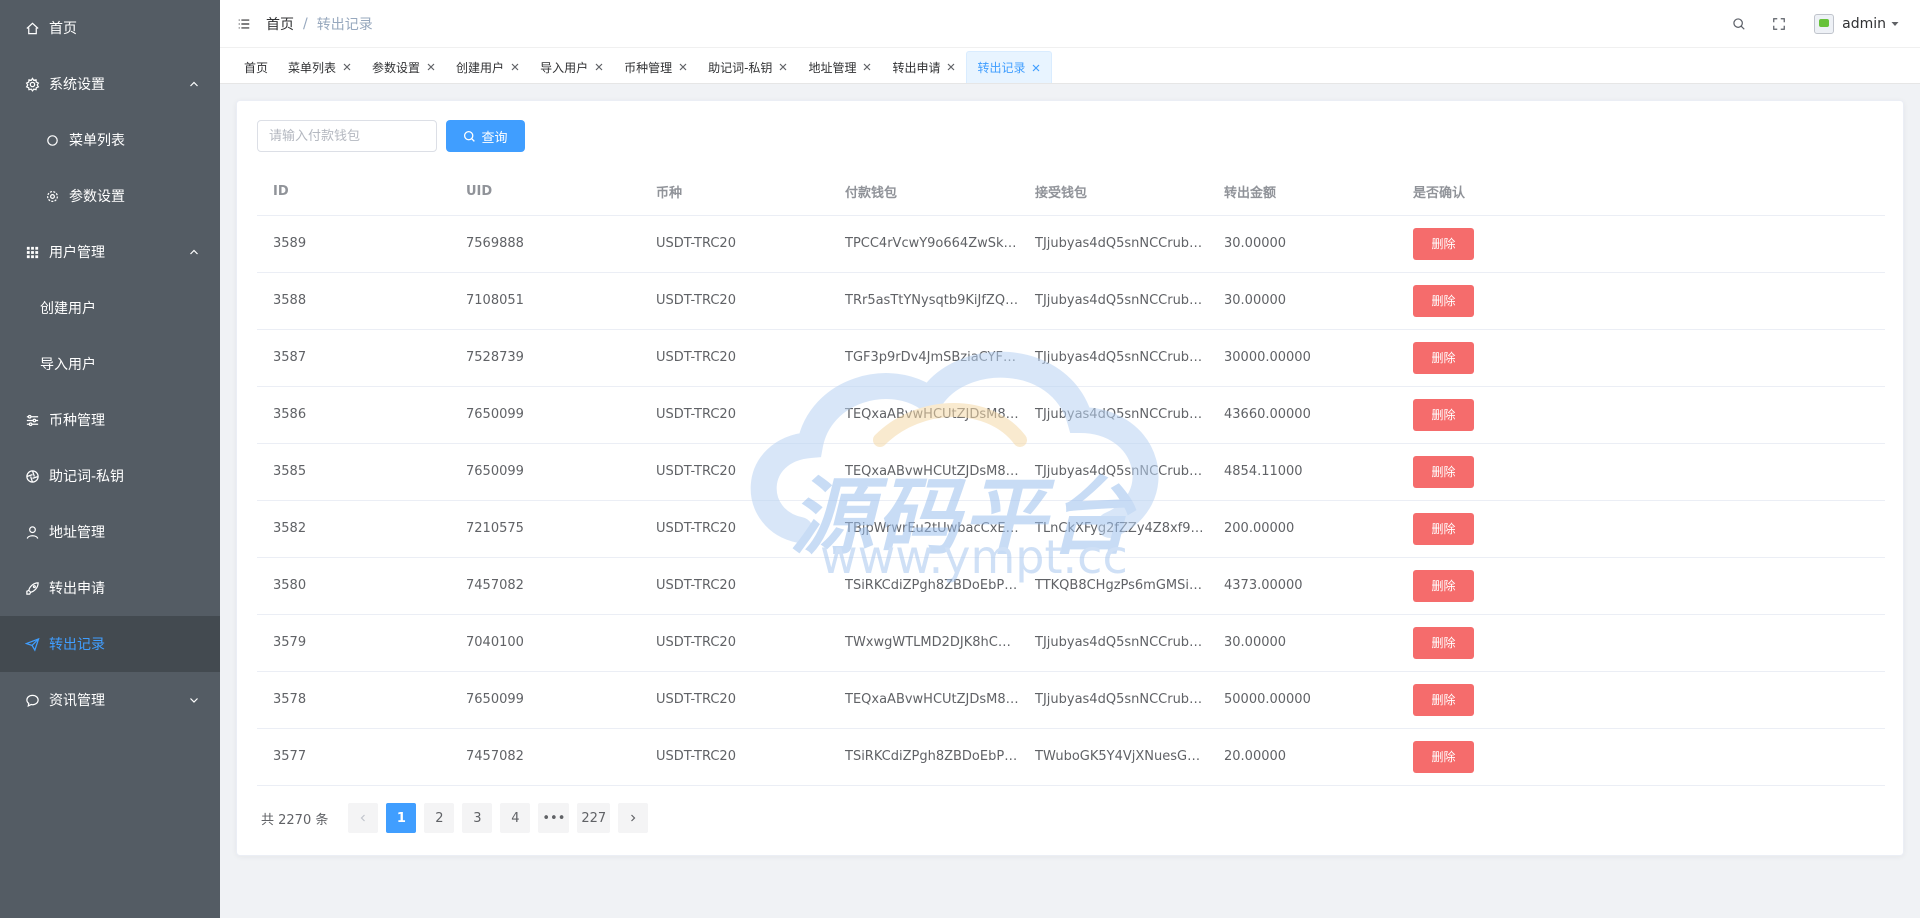 This screenshot has height=918, width=1920. I want to click on pagination: 共 2270 条 1 2 3 4 ••• 227, so click(456, 818).